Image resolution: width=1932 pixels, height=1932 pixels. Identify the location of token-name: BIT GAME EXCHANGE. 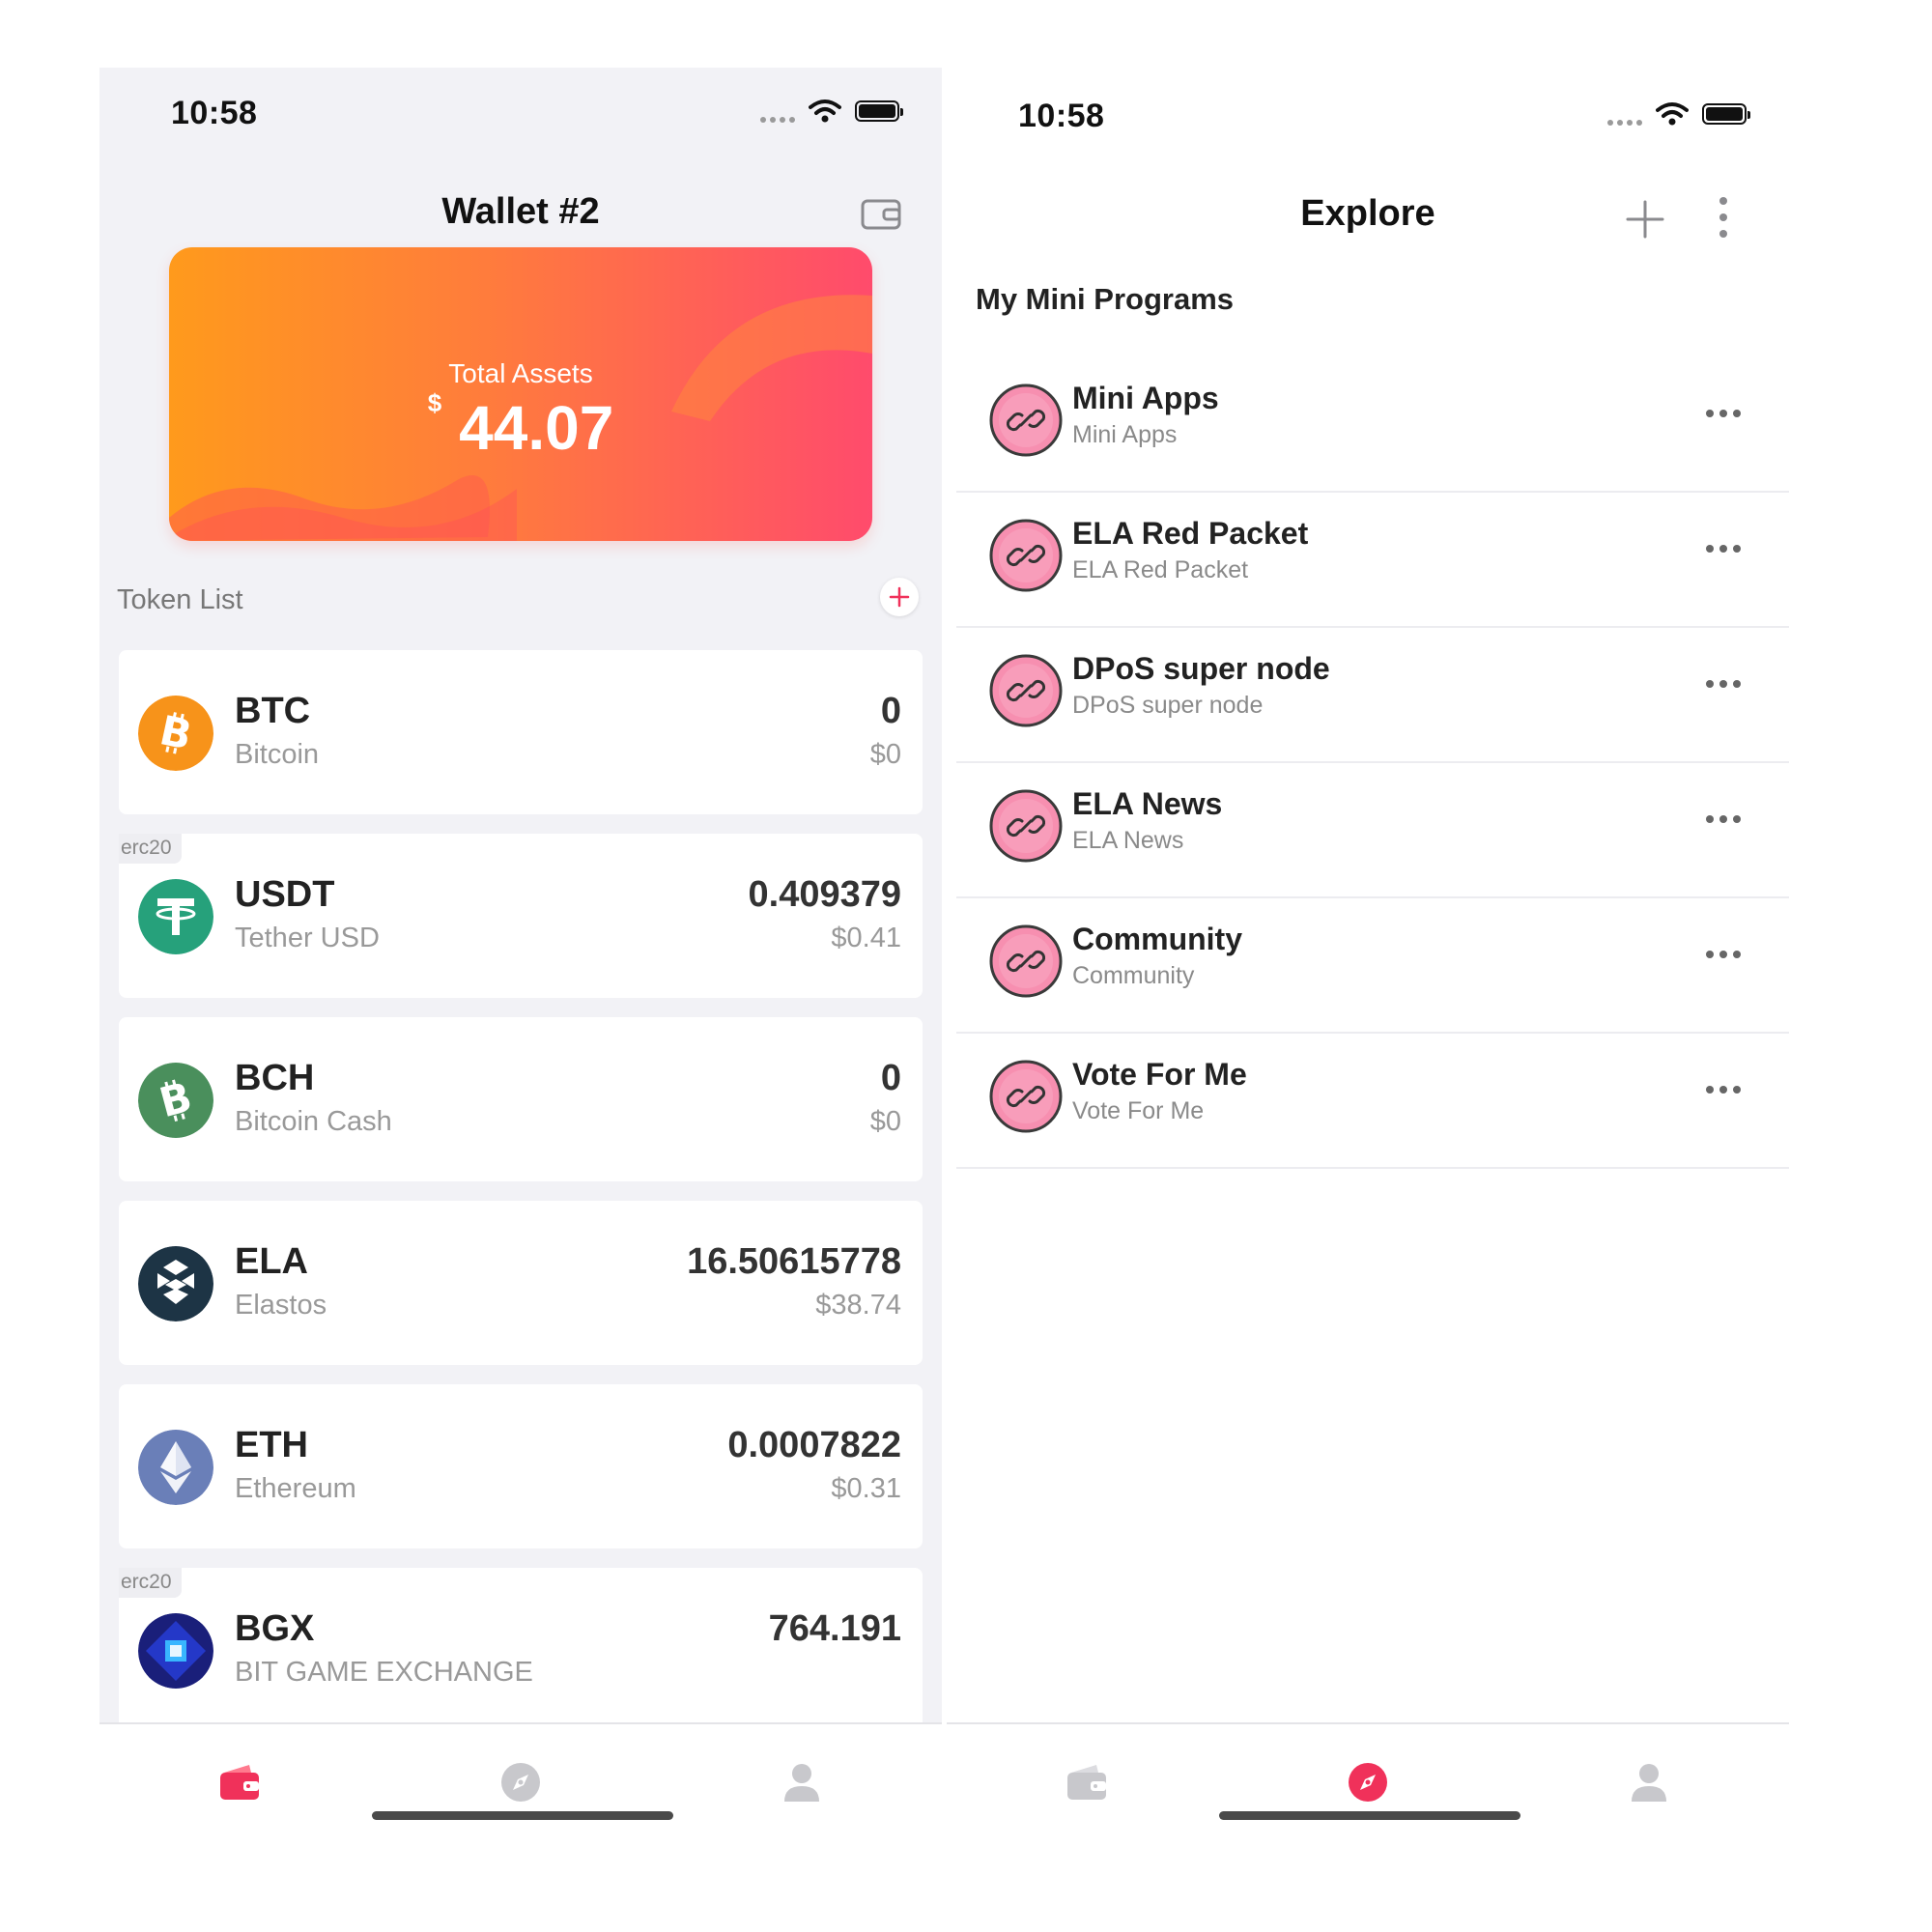
(384, 1672).